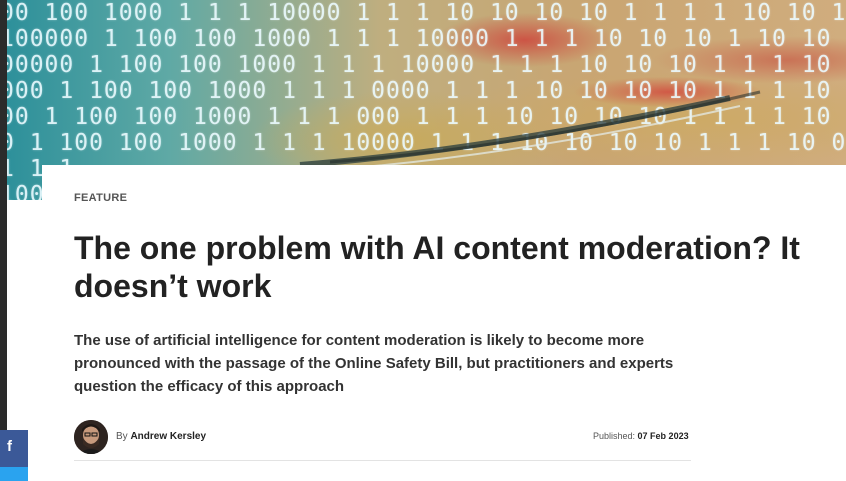 This screenshot has height=481, width=846. What do you see at coordinates (100, 198) in the screenshot?
I see `article-kicker: FEATURE` at bounding box center [100, 198].